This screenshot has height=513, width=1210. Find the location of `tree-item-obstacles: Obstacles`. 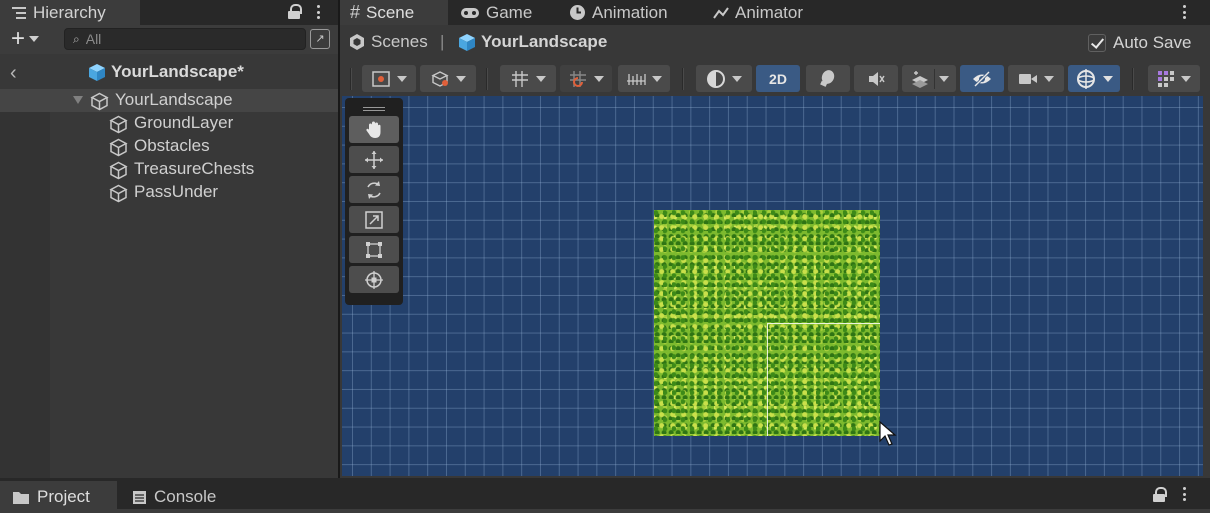

tree-item-obstacles: Obstacles is located at coordinates (169, 146).